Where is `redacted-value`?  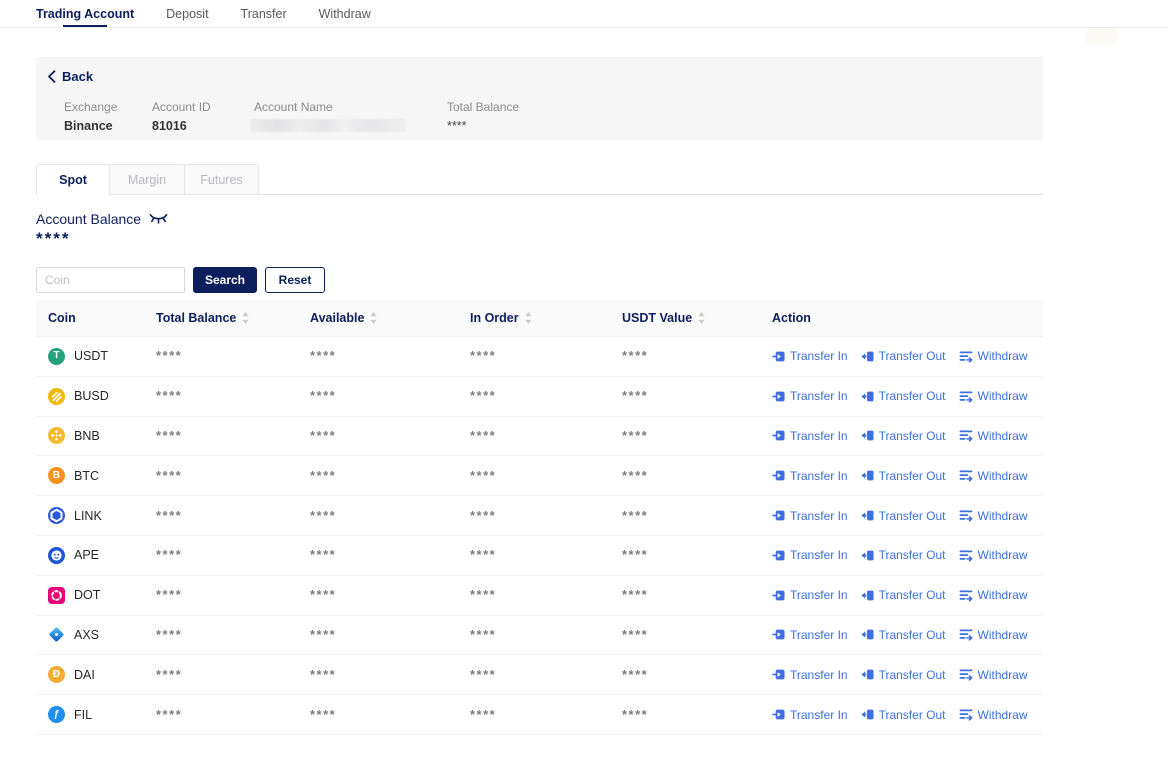 redacted-value is located at coordinates (328, 125).